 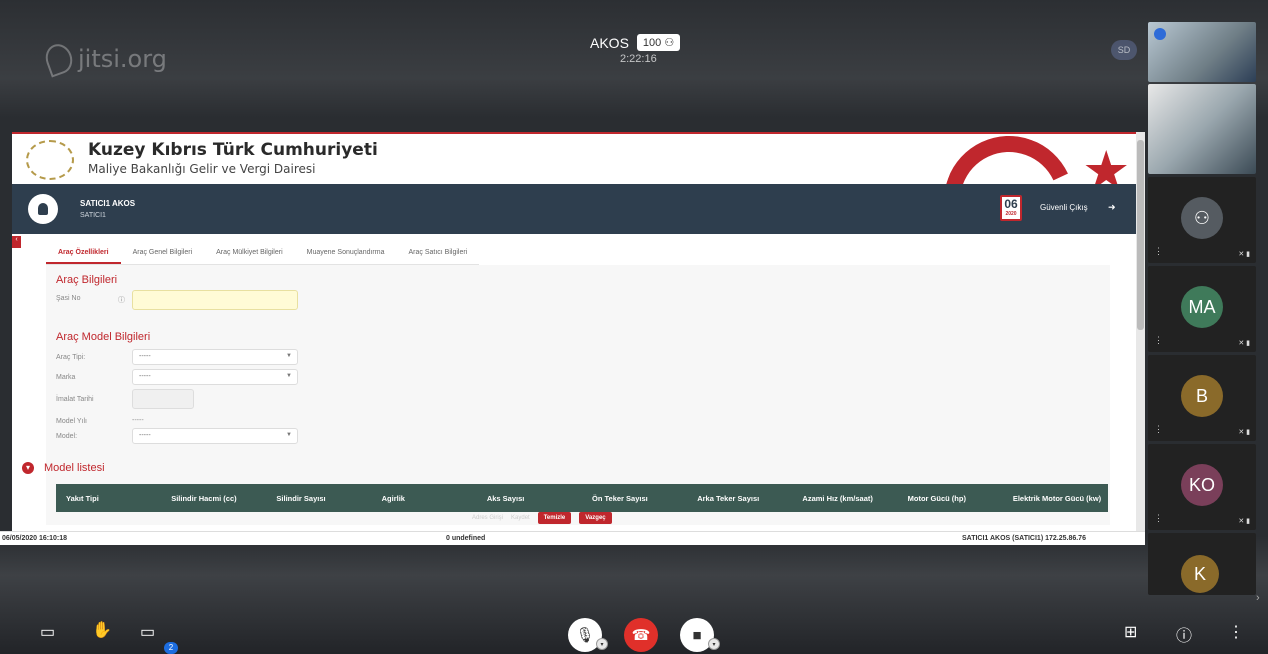 What do you see at coordinates (1130, 632) in the screenshot?
I see `tile-view-icon: ⊞` at bounding box center [1130, 632].